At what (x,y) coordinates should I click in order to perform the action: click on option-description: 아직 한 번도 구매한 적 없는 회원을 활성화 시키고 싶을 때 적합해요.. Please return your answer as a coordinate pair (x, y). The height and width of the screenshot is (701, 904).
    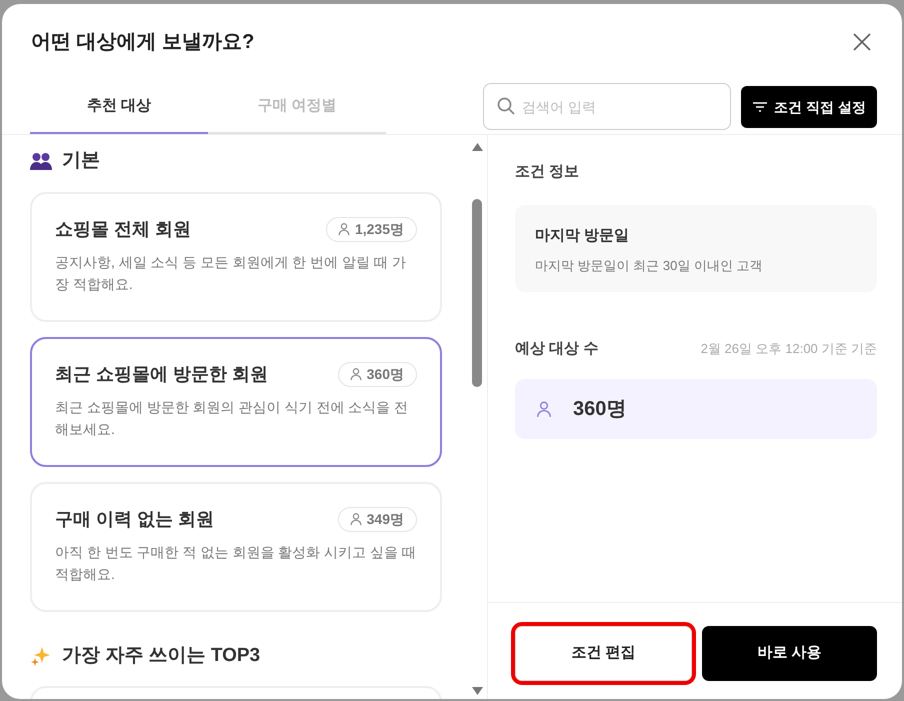
    Looking at the image, I should click on (236, 563).